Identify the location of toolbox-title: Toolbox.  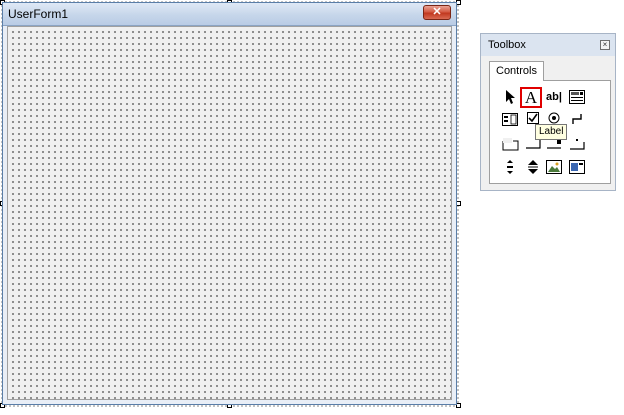
(507, 45).